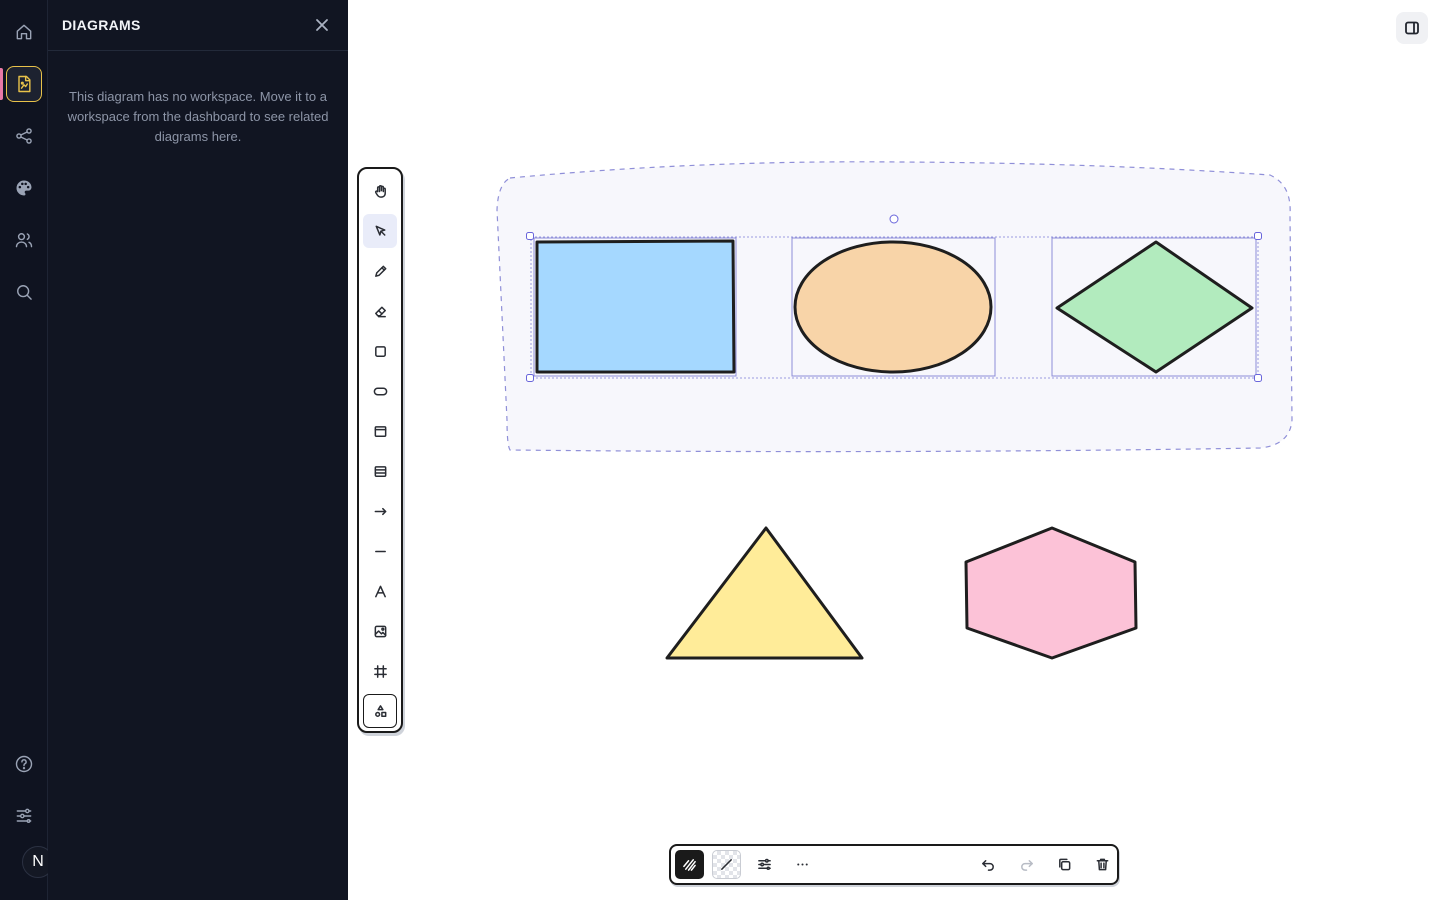 The height and width of the screenshot is (900, 1440). I want to click on theme-button, so click(24, 188).